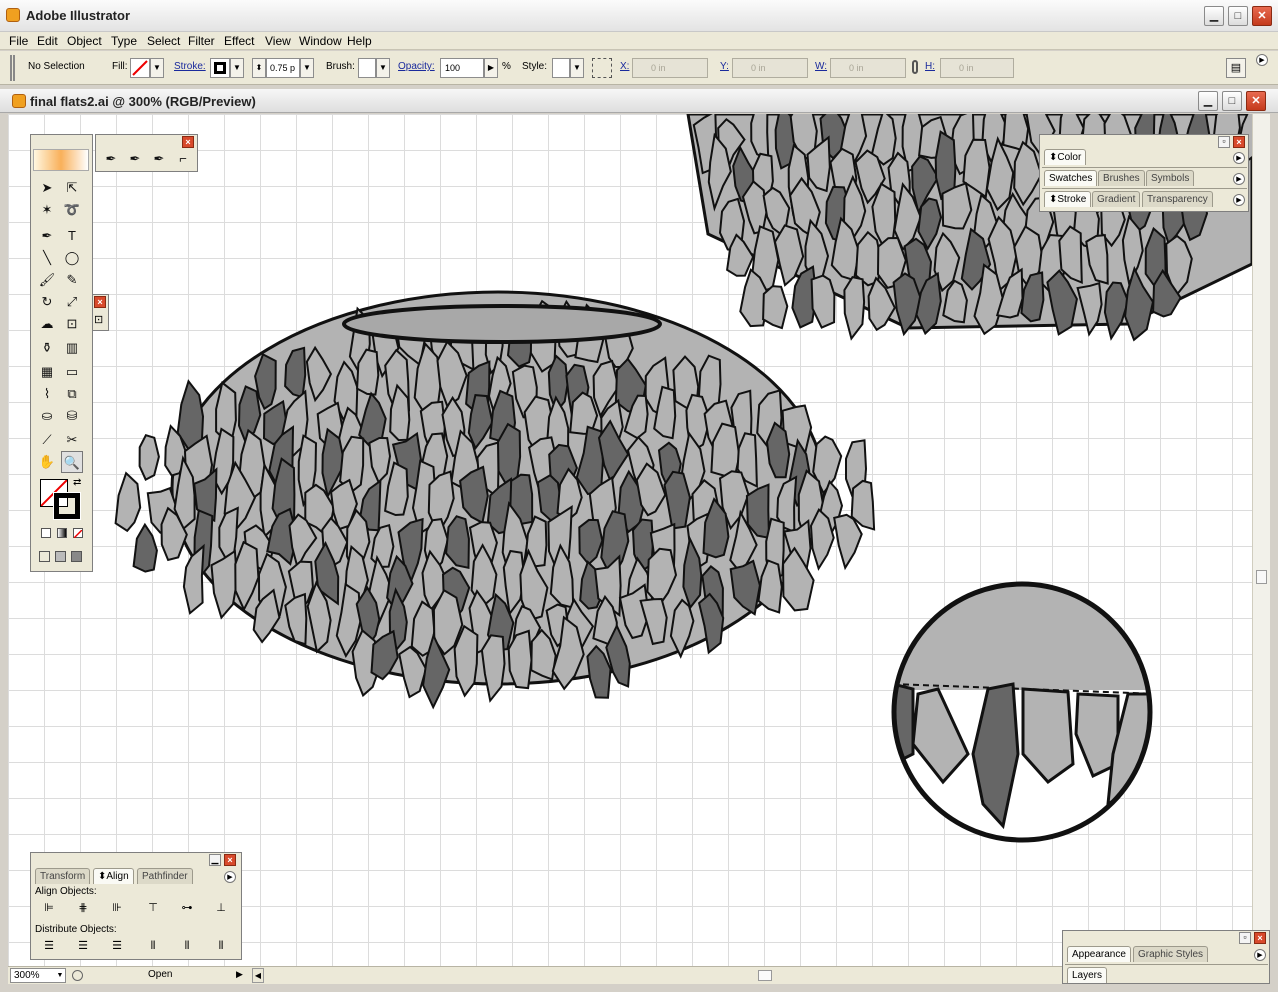 The image size is (1278, 992). What do you see at coordinates (1239, 200) in the screenshot?
I see `stroke-menu-button: ▶` at bounding box center [1239, 200].